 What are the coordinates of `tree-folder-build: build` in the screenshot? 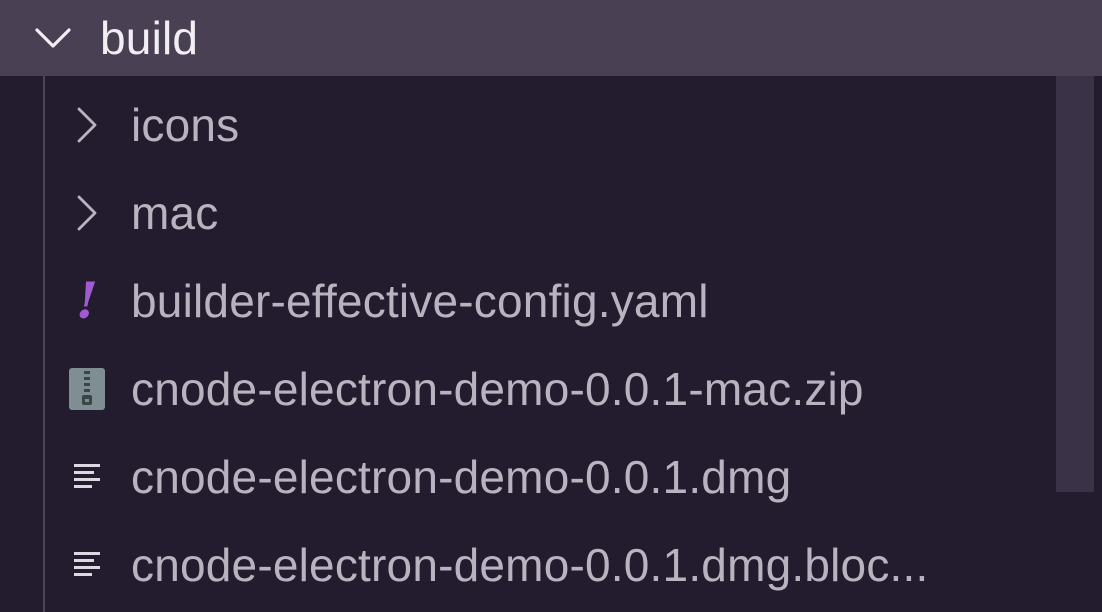 It's located at (551, 38).